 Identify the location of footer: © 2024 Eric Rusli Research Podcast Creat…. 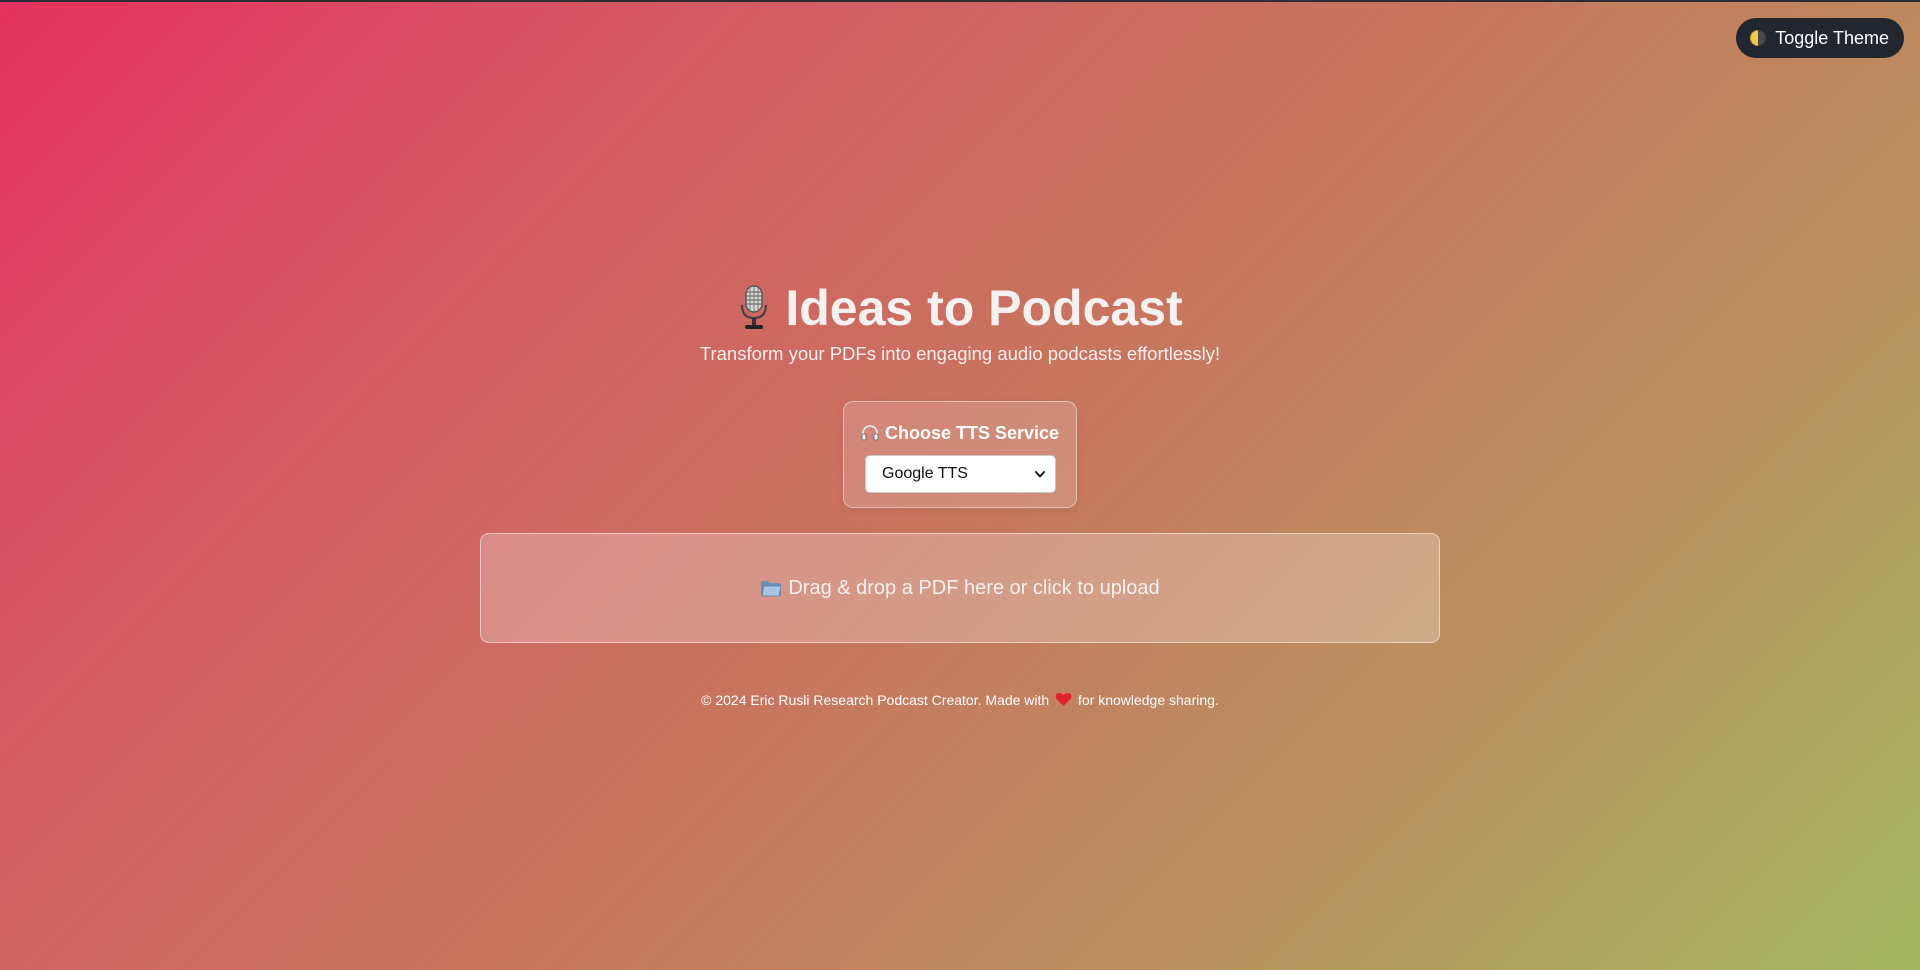
(960, 700).